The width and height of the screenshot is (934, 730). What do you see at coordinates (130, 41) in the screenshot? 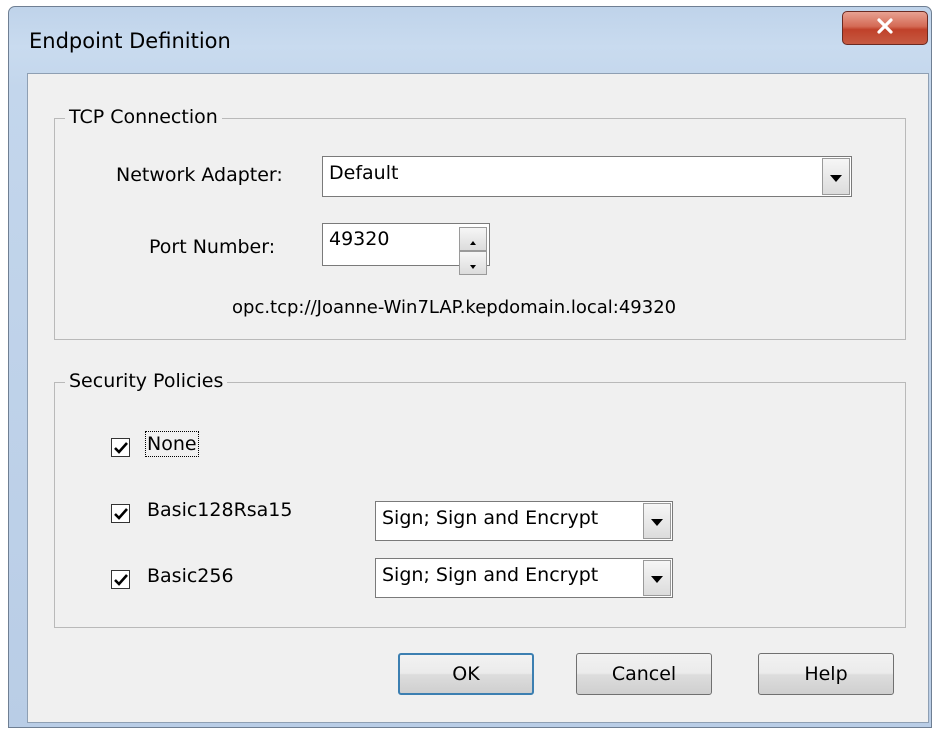
I see `window-title: Endpoint Definition` at bounding box center [130, 41].